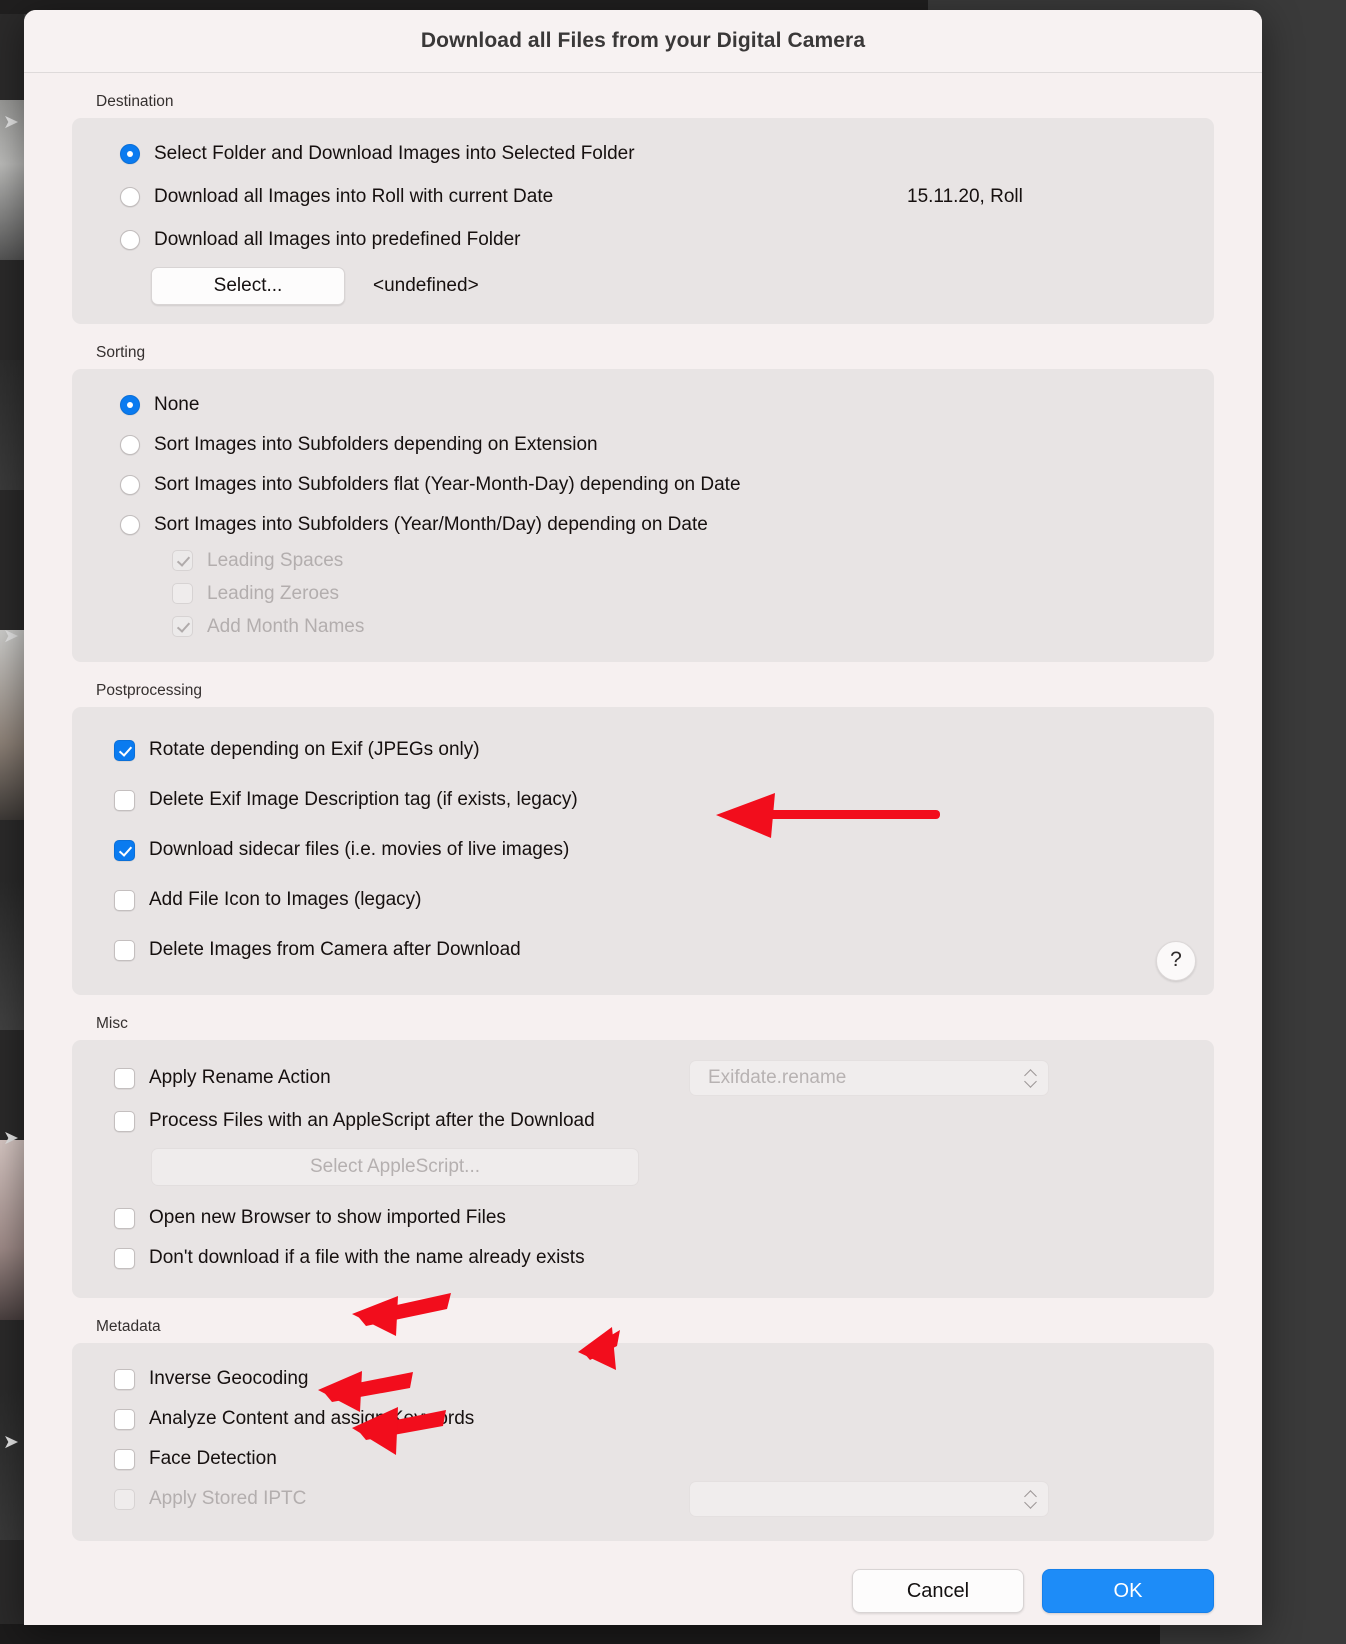 The height and width of the screenshot is (1644, 1346). What do you see at coordinates (124, 800) in the screenshot?
I see `checkbox-delete-exif-description` at bounding box center [124, 800].